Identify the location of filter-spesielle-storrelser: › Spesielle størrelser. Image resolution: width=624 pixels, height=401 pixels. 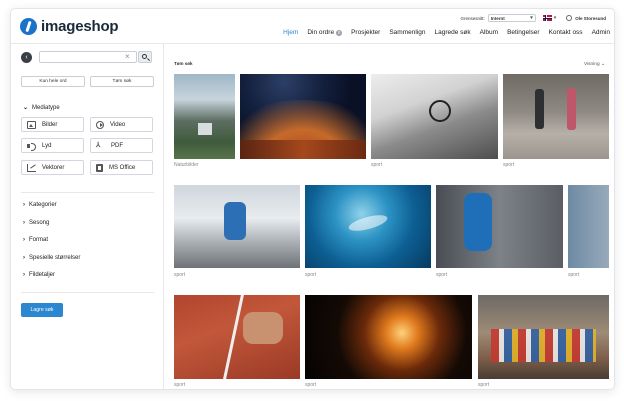
(51, 258).